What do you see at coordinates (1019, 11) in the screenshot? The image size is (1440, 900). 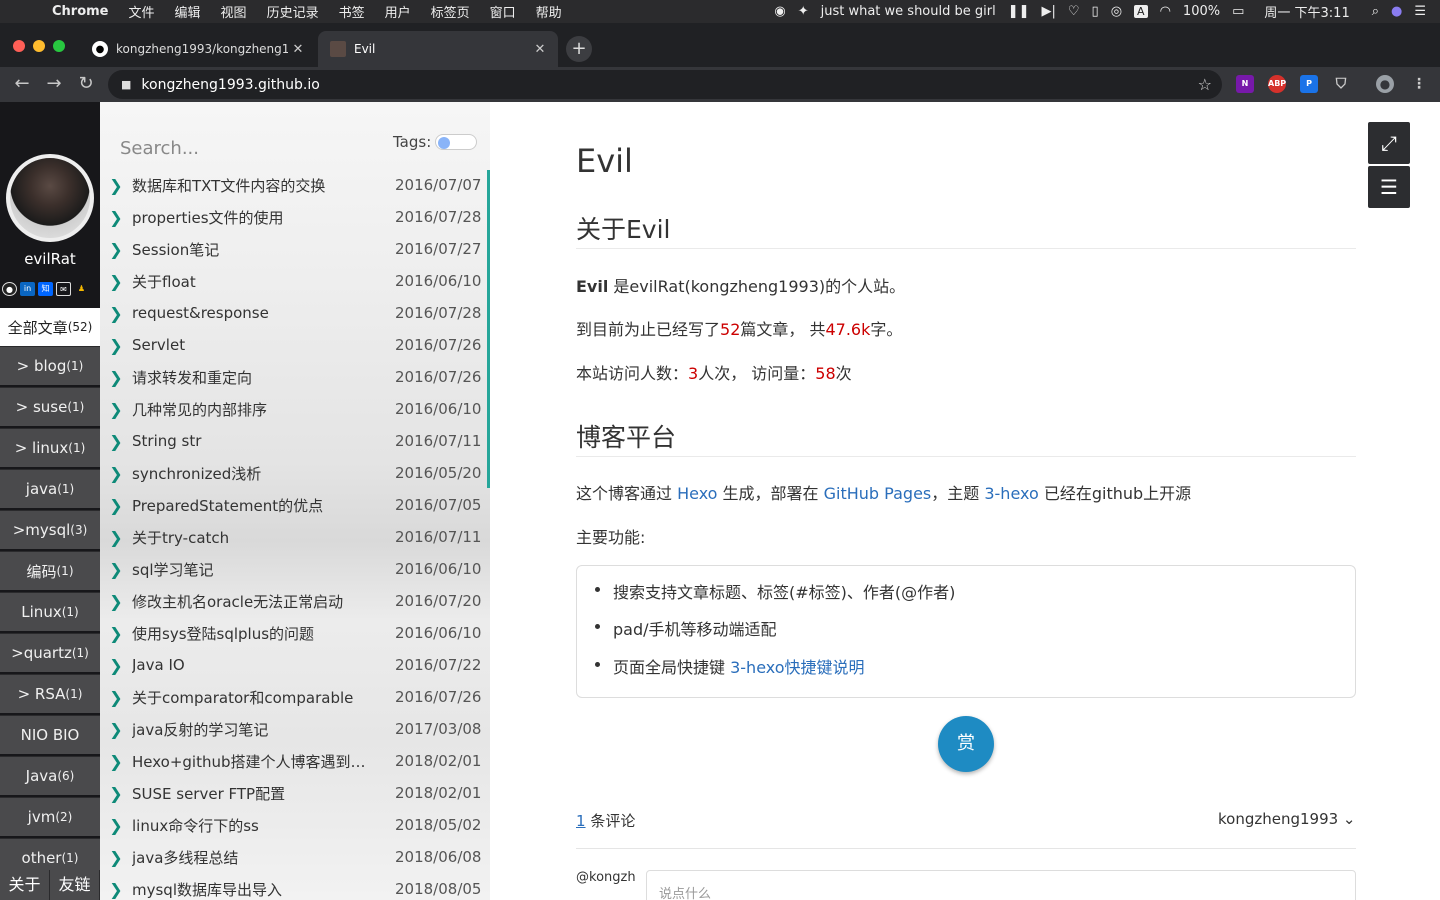 I see `pause-icon: ❚❚` at bounding box center [1019, 11].